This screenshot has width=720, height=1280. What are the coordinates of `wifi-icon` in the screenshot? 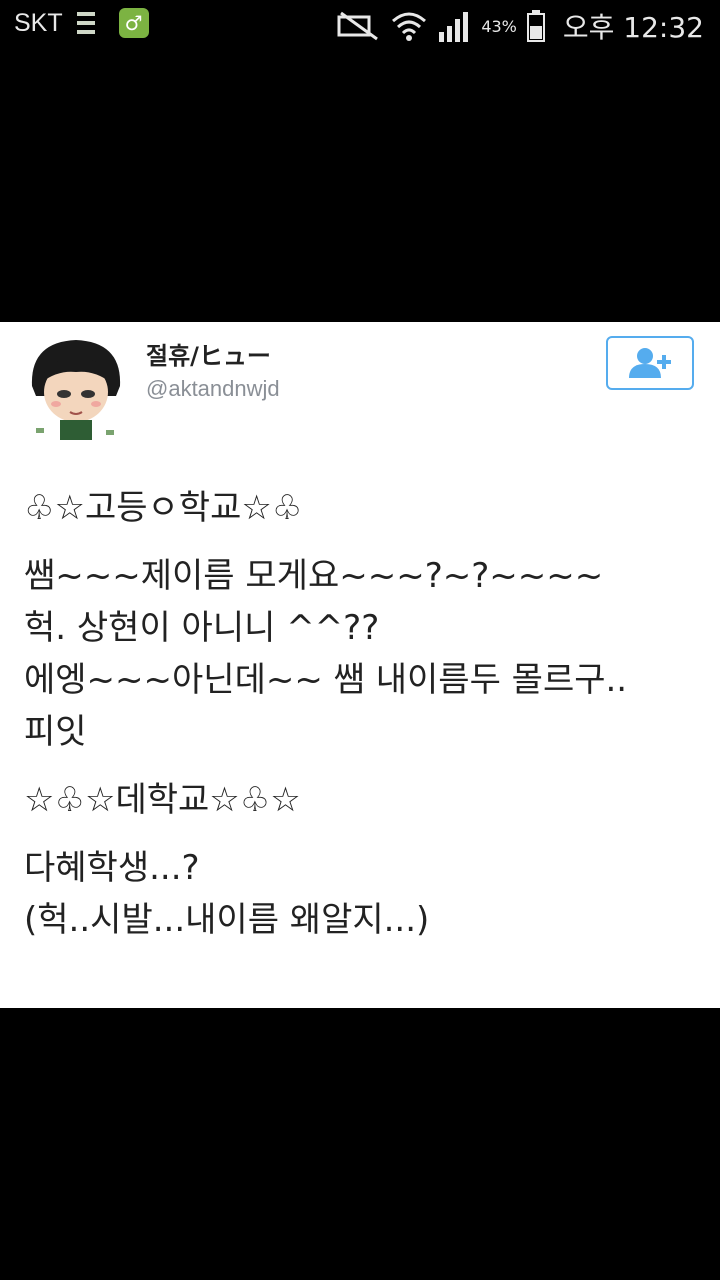 It's located at (409, 26).